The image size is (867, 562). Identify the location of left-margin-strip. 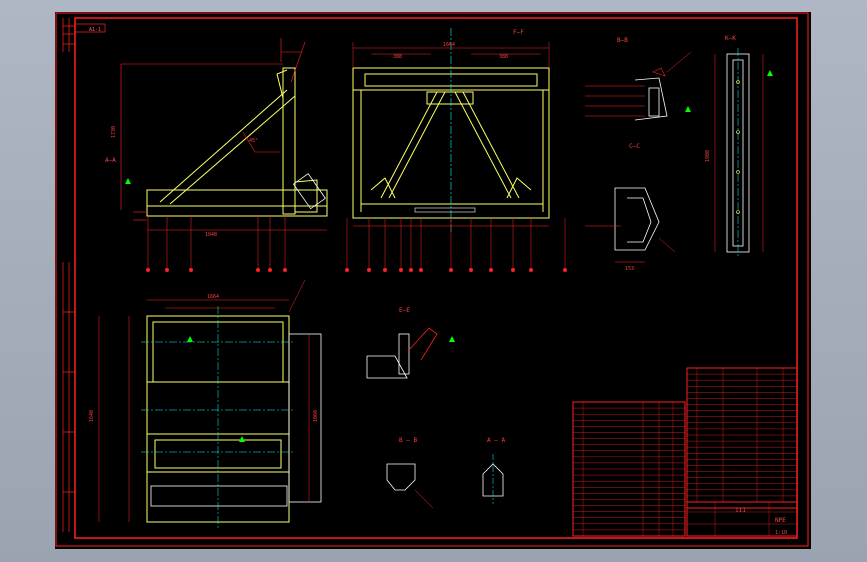
(68, 275).